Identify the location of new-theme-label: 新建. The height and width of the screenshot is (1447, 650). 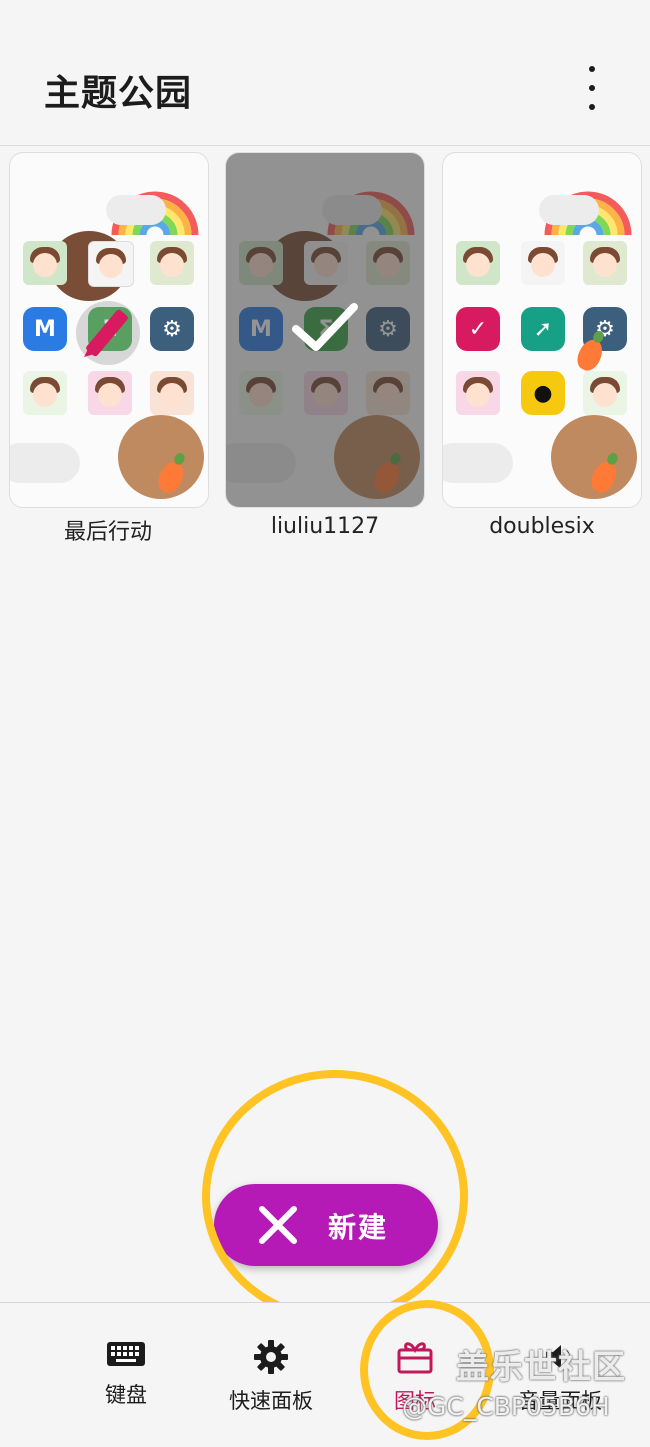
(358, 1227).